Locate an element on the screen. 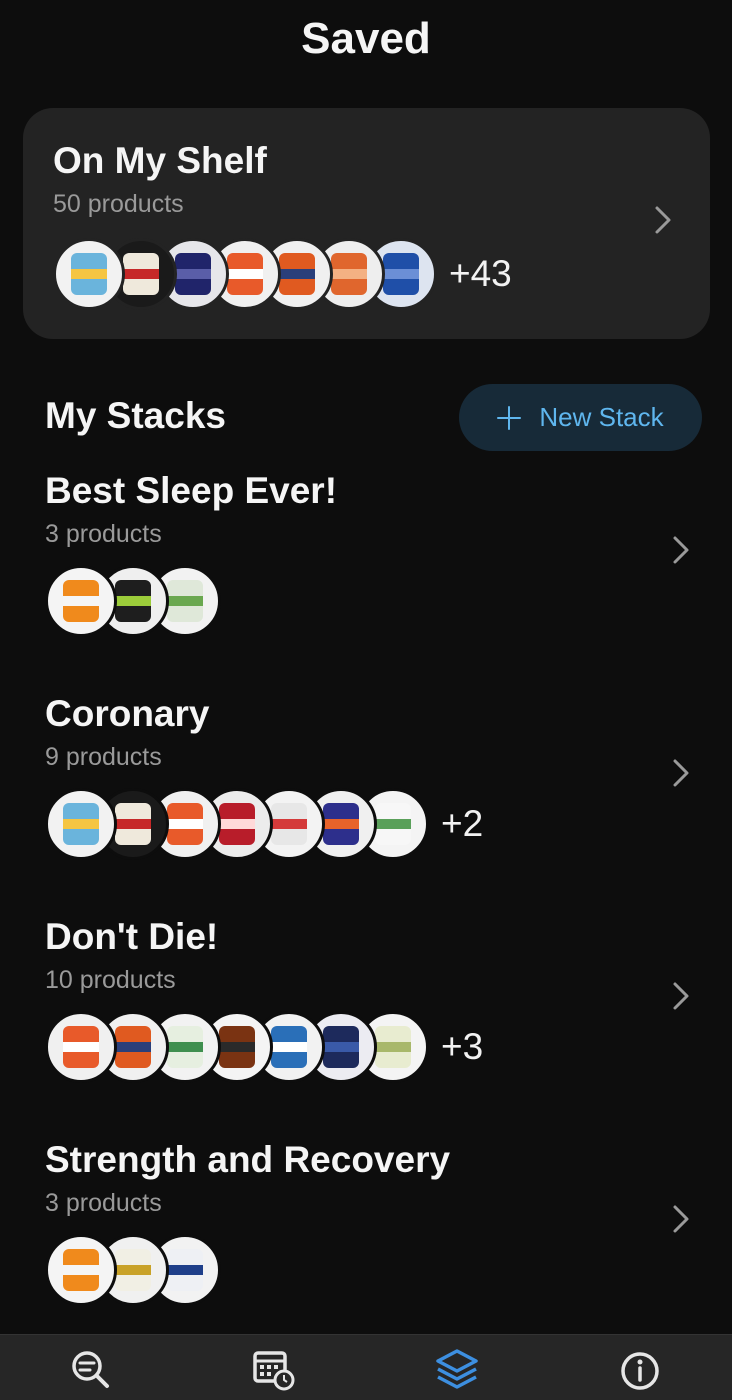 This screenshot has width=732, height=1400. my-stacks-heading: My Stacks is located at coordinates (135, 415).